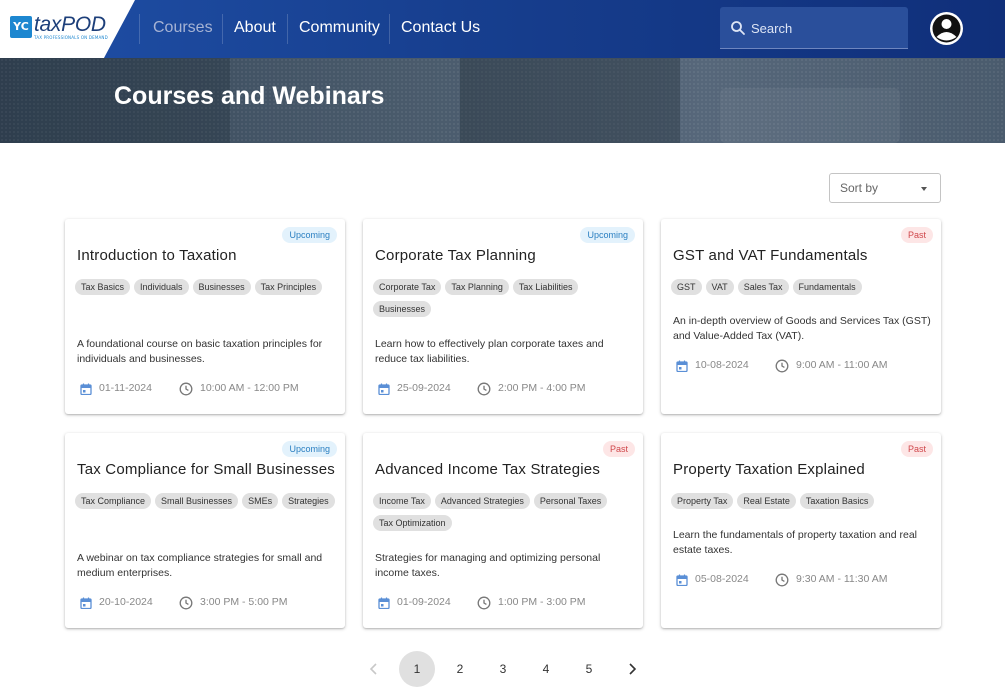 The image size is (1005, 687). Describe the element at coordinates (339, 28) in the screenshot. I see `nav-community: Community` at that location.